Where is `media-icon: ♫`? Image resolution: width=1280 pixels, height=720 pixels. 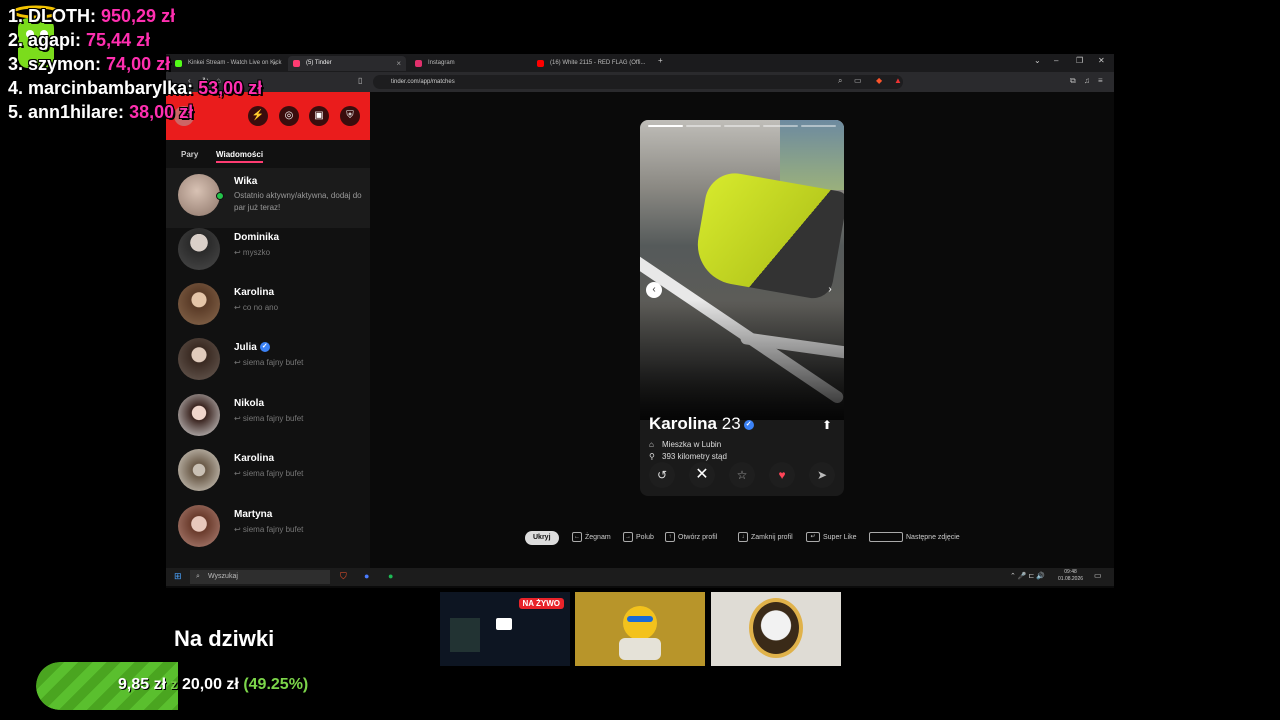 media-icon: ♫ is located at coordinates (1087, 80).